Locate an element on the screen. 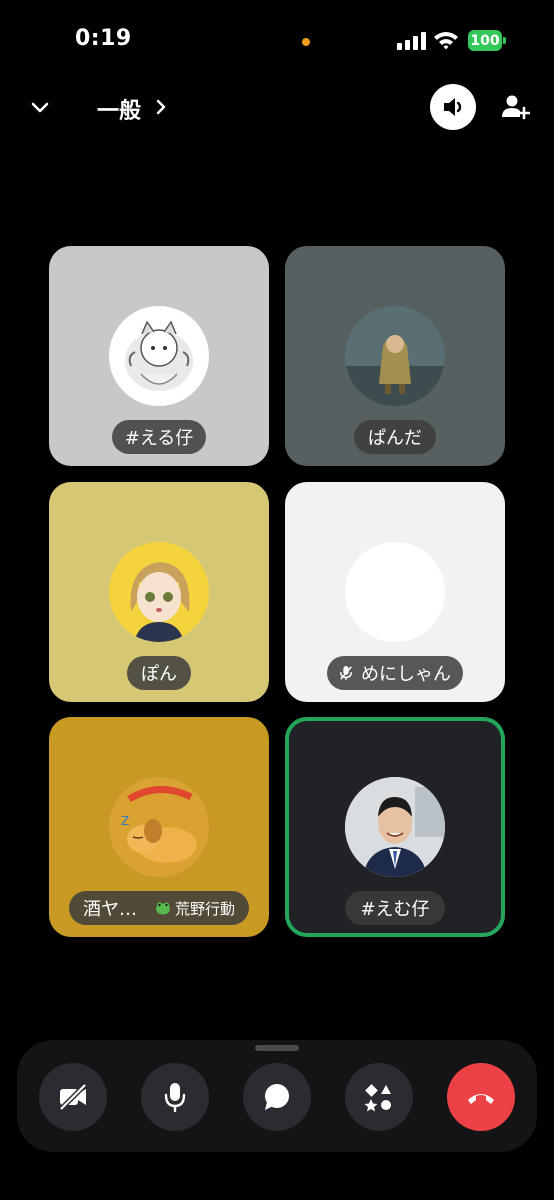  hang-up-icon is located at coordinates (481, 1099).